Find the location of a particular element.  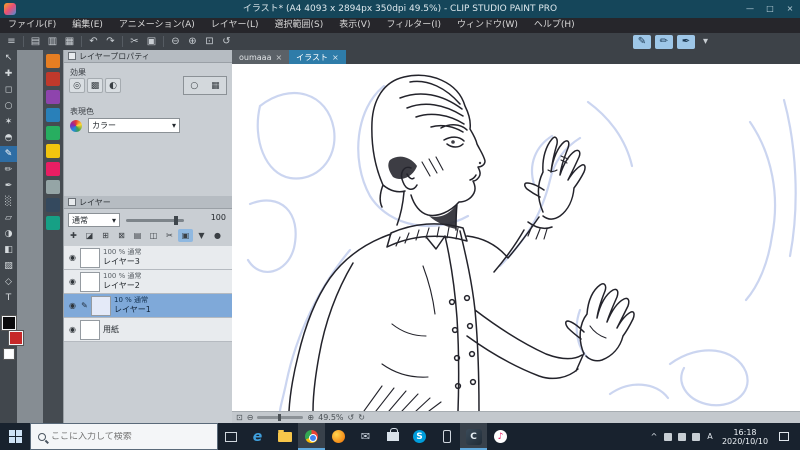

blend-mode-select: 通常 ▾ is located at coordinates (94, 220).